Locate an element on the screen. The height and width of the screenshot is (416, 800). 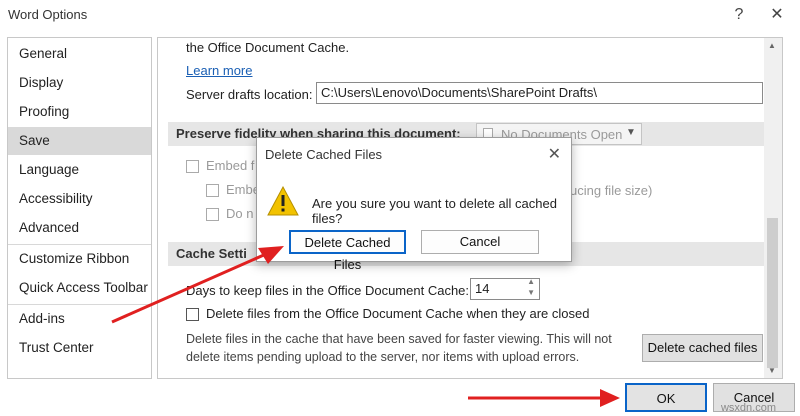
watermark-text: wsxdn.com is located at coordinates (748, 408).